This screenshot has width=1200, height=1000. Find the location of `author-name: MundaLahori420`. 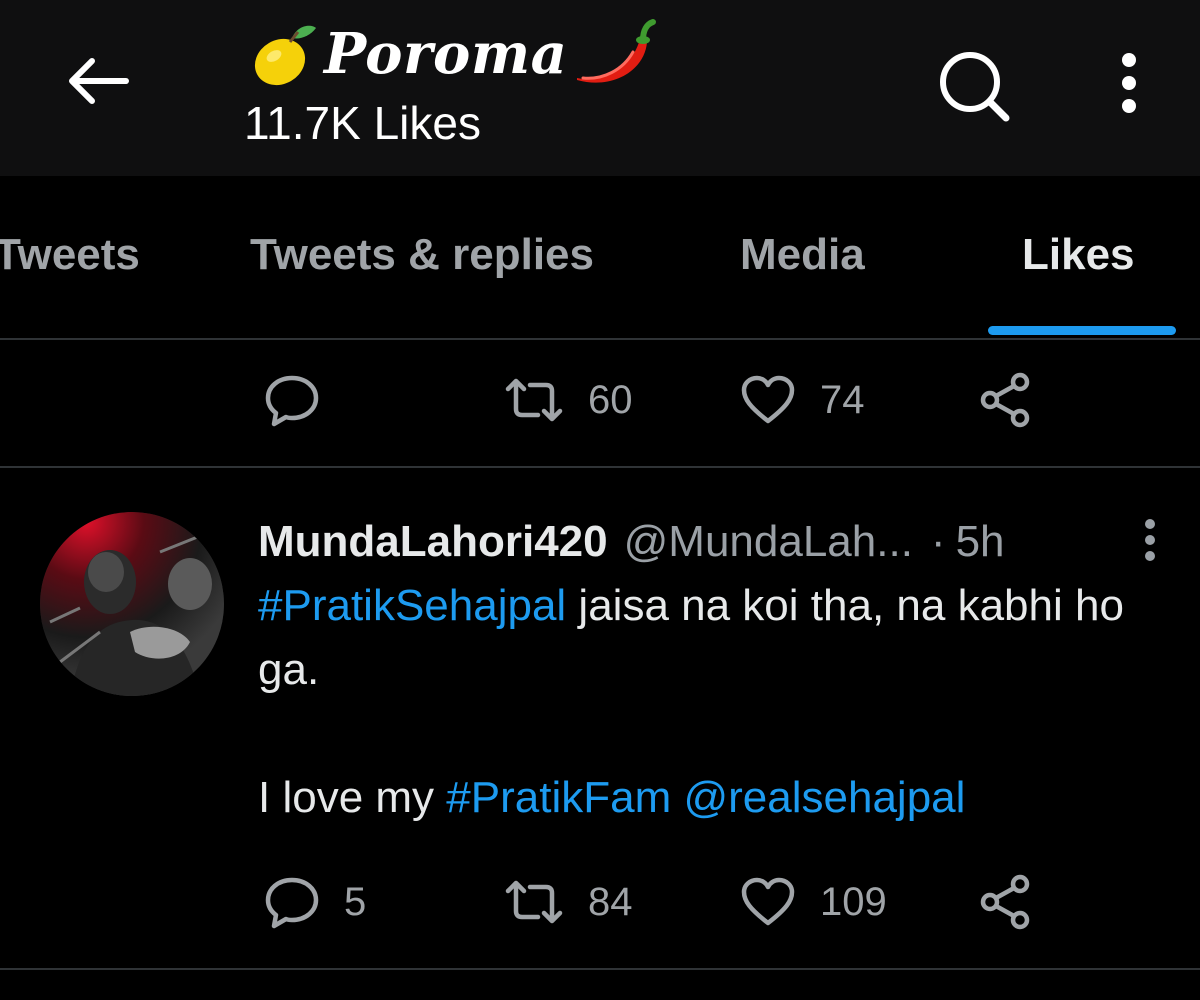

author-name: MundaLahori420 is located at coordinates (433, 542).